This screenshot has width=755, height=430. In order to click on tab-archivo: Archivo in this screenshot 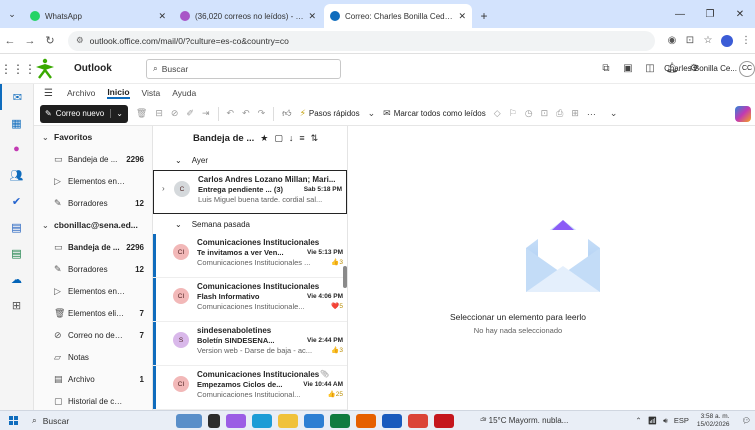, I will do `click(81, 93)`.